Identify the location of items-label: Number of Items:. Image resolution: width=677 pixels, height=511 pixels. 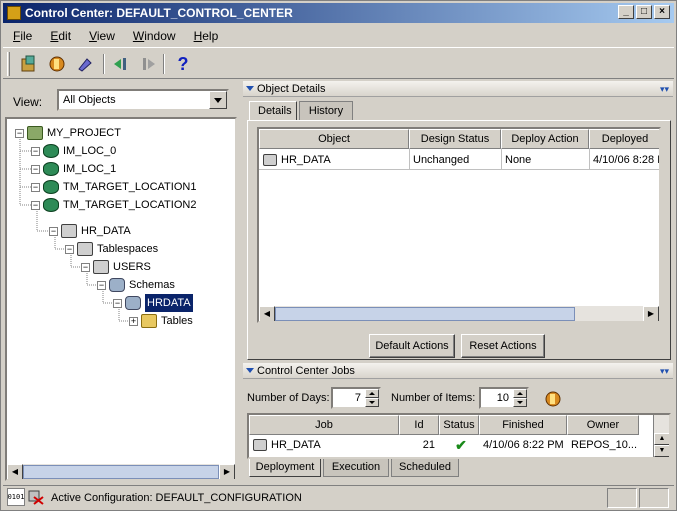
(433, 398).